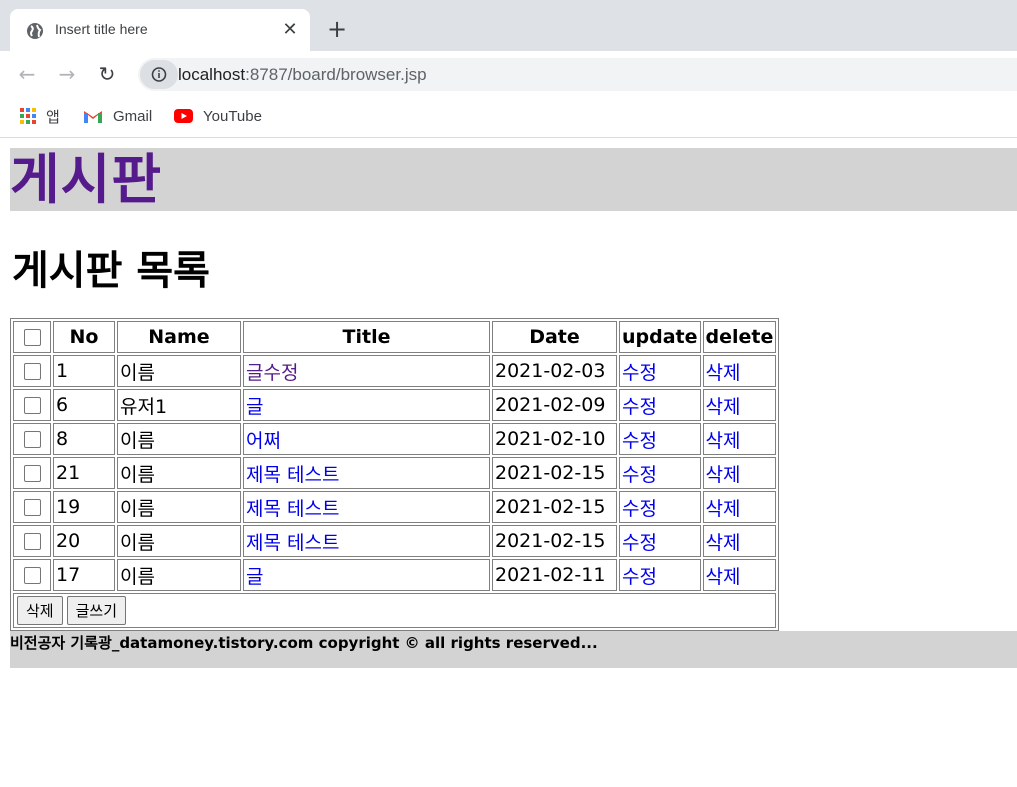 The width and height of the screenshot is (1017, 787). I want to click on delete-selected-button: 삭제, so click(40, 610).